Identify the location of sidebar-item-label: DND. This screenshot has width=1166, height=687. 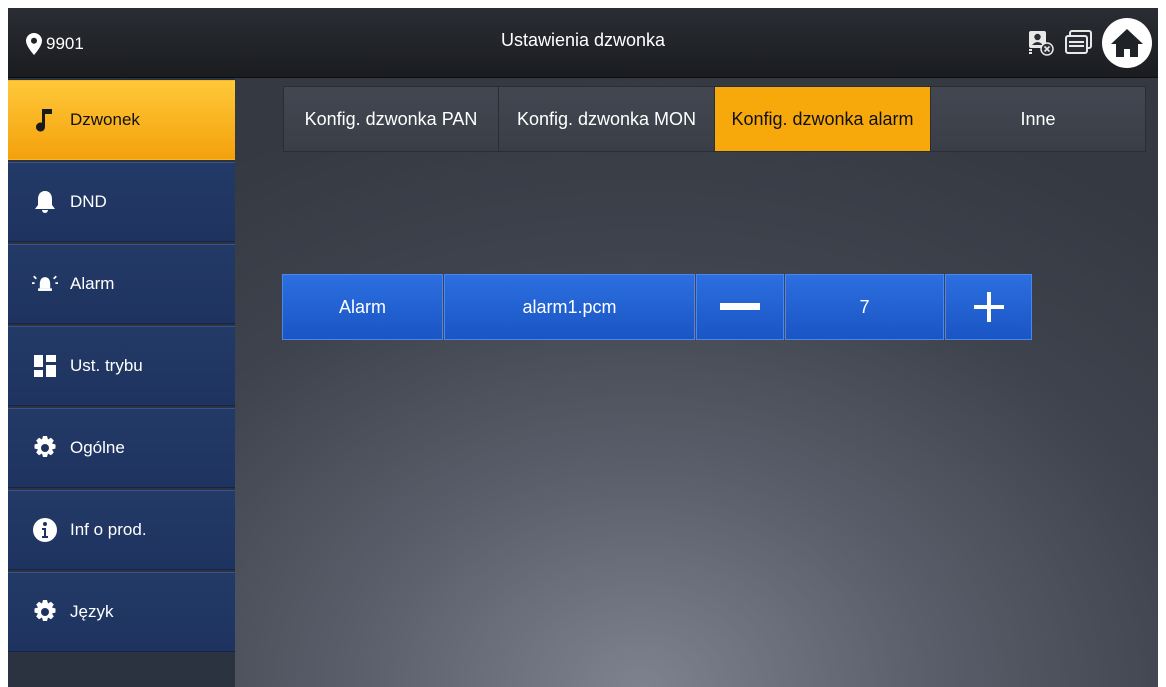
(88, 201).